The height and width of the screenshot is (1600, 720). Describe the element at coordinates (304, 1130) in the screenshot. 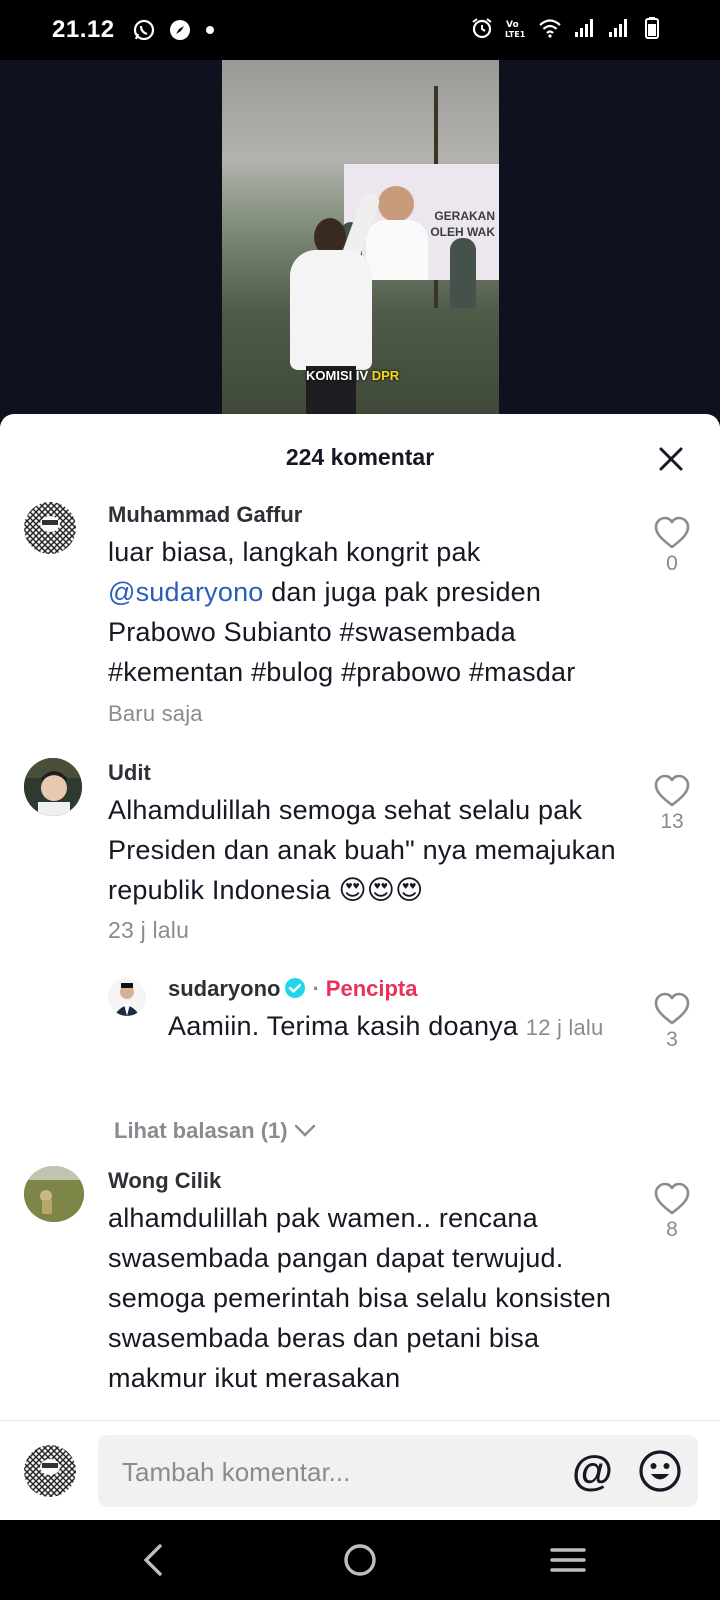

I see `chevron-down-icon` at that location.